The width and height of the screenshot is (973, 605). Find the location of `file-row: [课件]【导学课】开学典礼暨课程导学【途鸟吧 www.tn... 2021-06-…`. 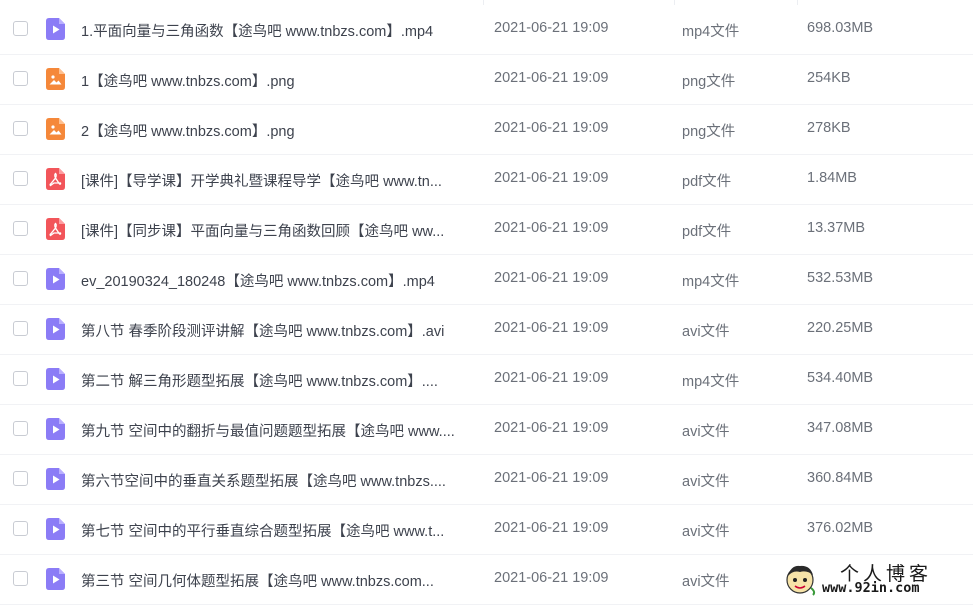

file-row: [课件]【导学课】开学典礼暨课程导学【途鸟吧 www.tn... 2021-06-… is located at coordinates (486, 180).